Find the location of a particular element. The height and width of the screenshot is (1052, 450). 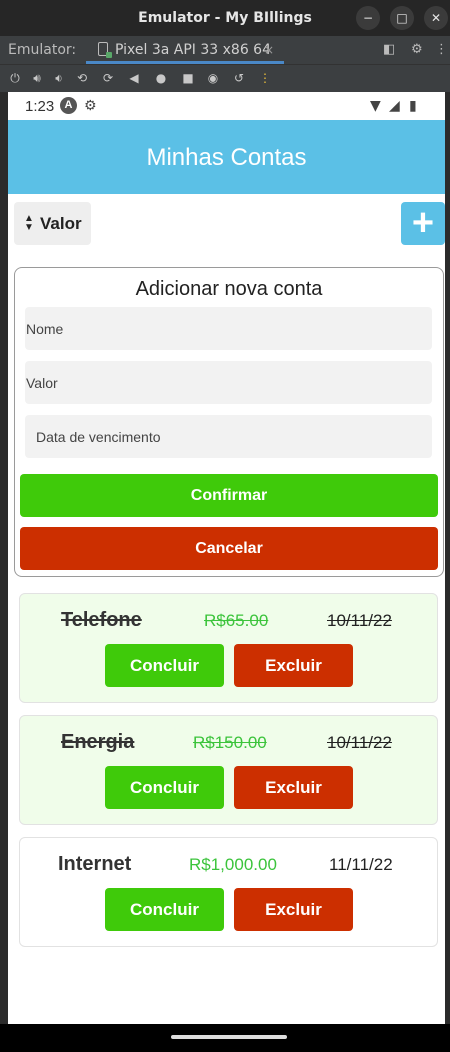

app-title: Minhas Contas is located at coordinates (226, 157).